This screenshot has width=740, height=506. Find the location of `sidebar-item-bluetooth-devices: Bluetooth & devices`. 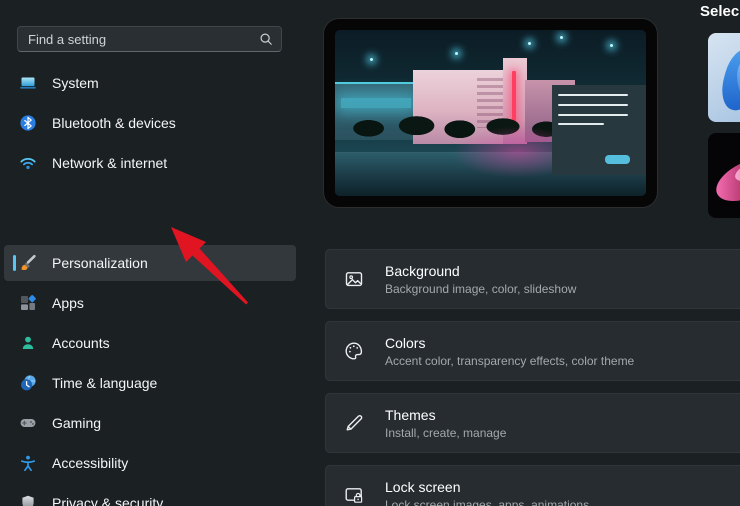

sidebar-item-bluetooth-devices: Bluetooth & devices is located at coordinates (150, 123).